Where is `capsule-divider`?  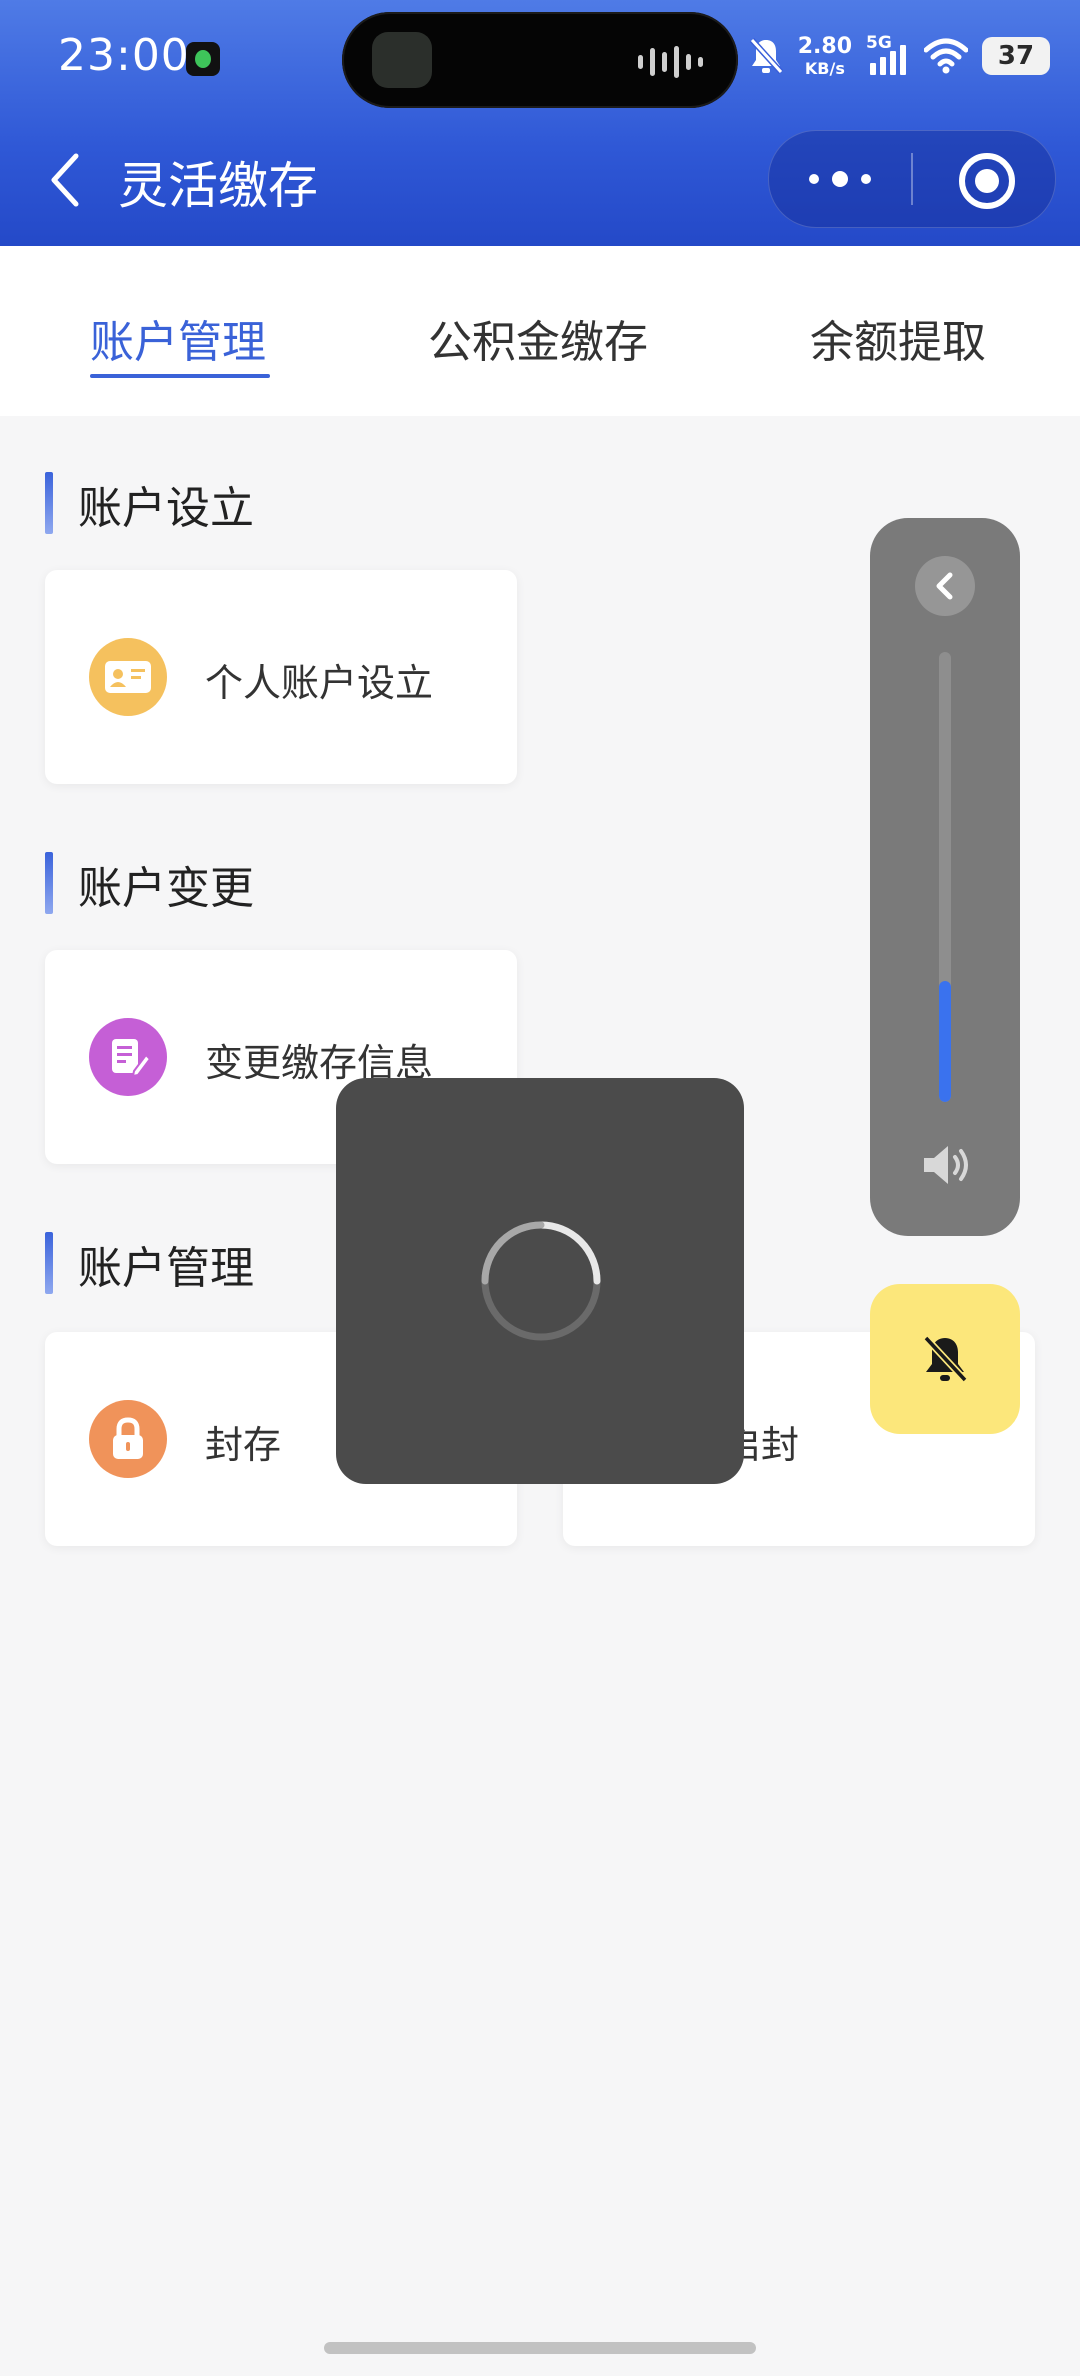 capsule-divider is located at coordinates (912, 179).